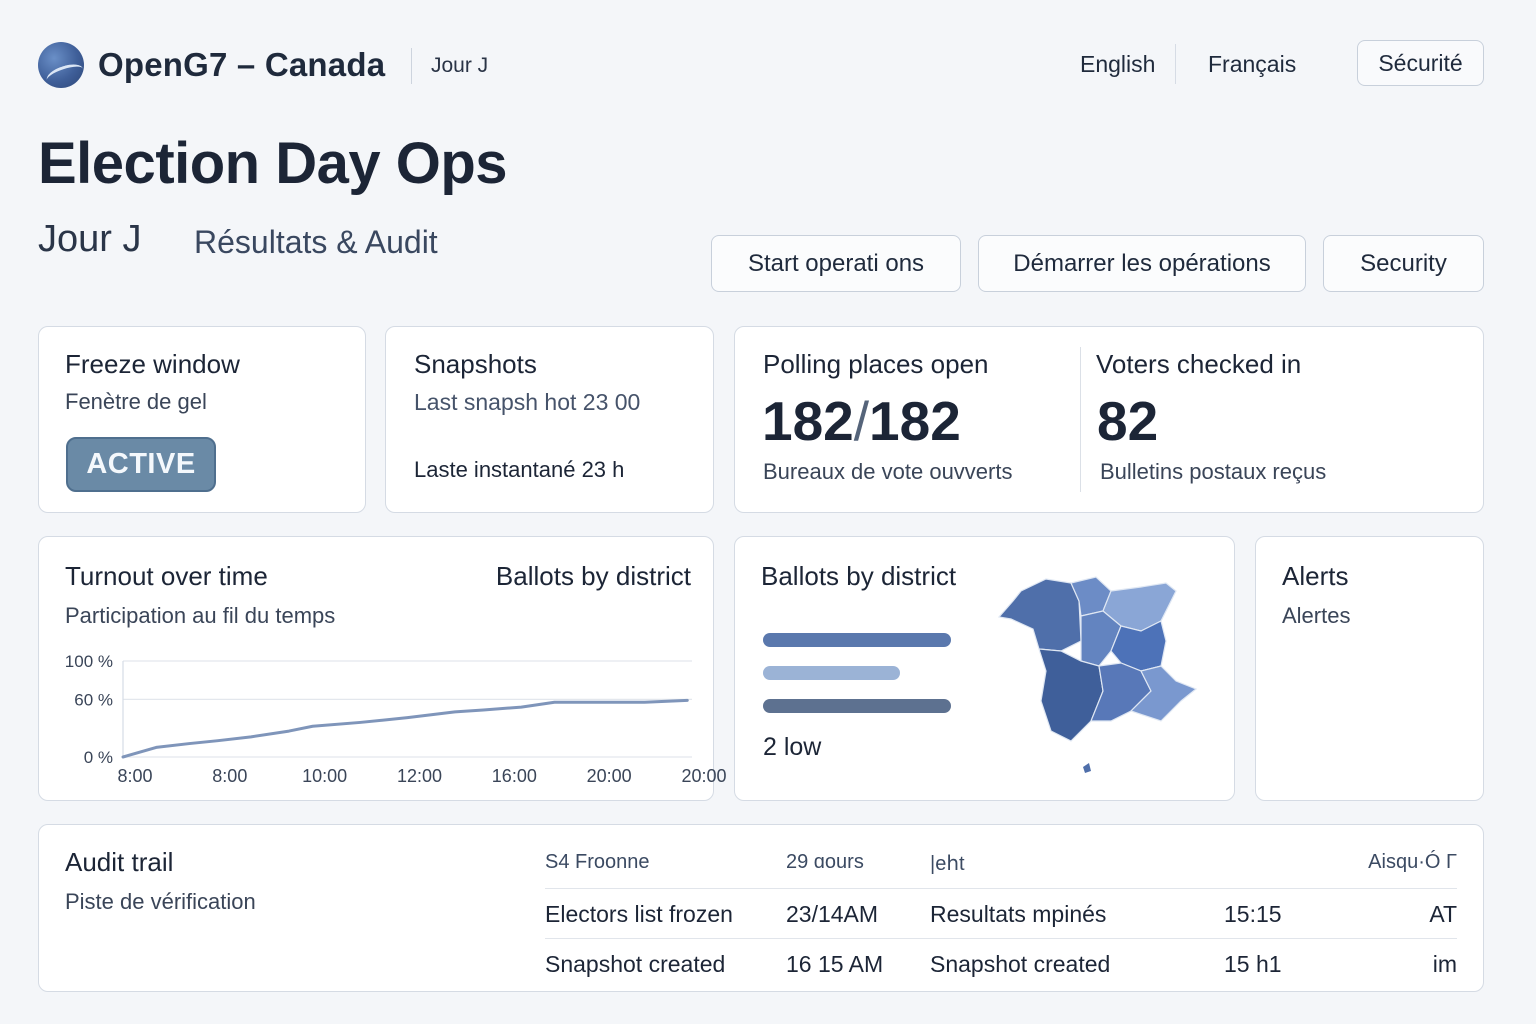  I want to click on snapshots-last-en: Last snapsh hot 23 00, so click(527, 402).